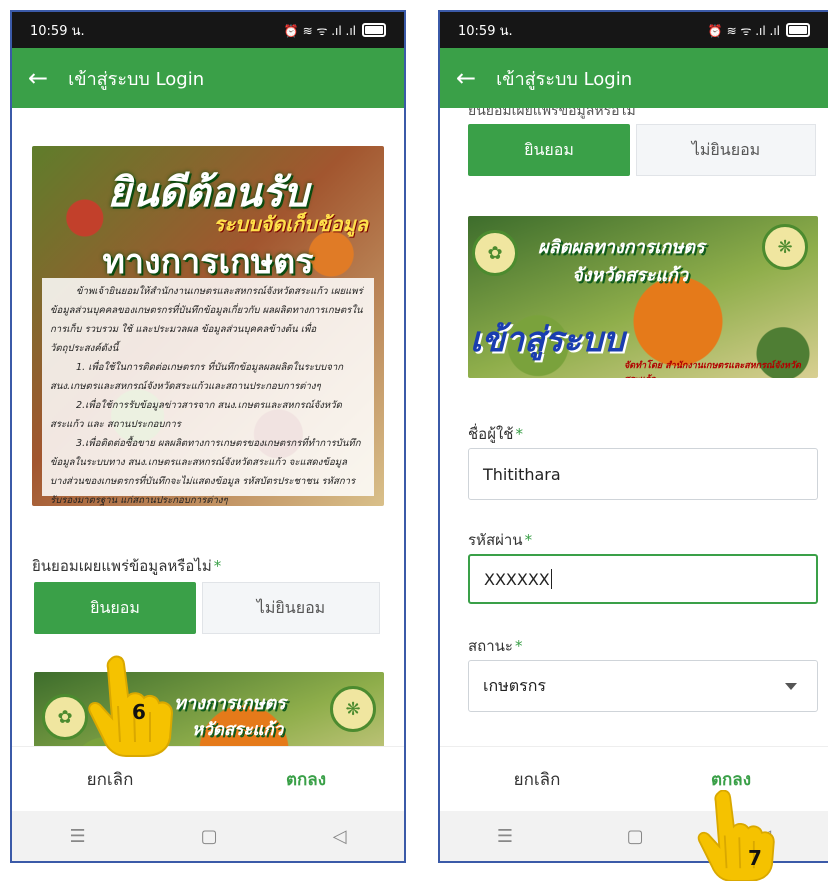  Describe the element at coordinates (491, 434) in the screenshot. I see `username-label-text: ชื่อผู้ใช้` at that location.